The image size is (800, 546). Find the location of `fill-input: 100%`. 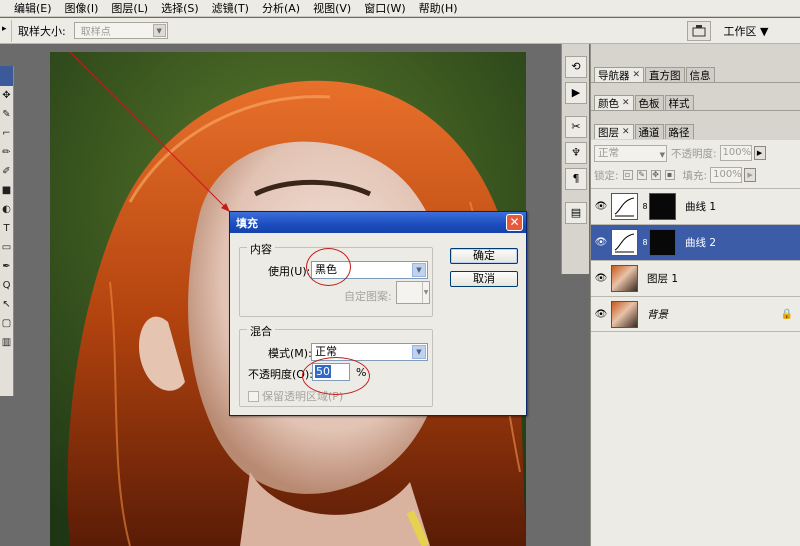

fill-input: 100% is located at coordinates (726, 175).